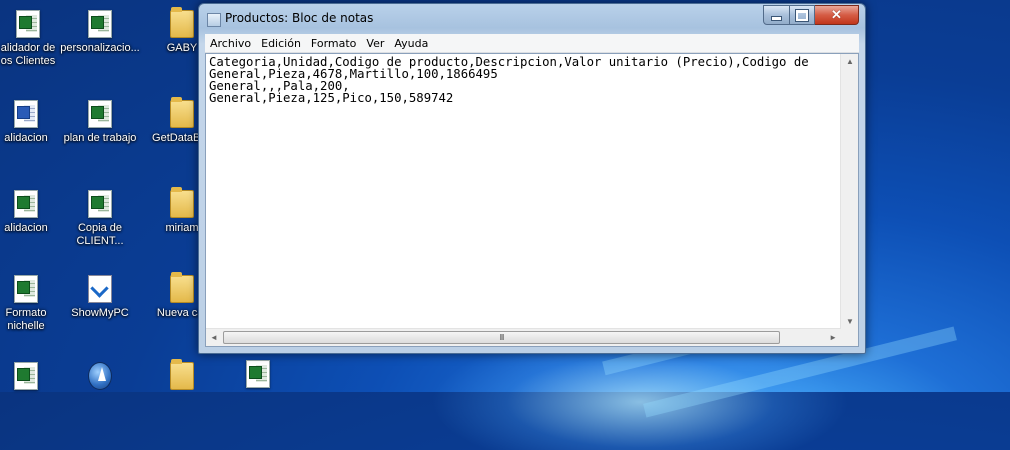 The height and width of the screenshot is (450, 1010). I want to click on caption-buttons: ✕, so click(811, 15).